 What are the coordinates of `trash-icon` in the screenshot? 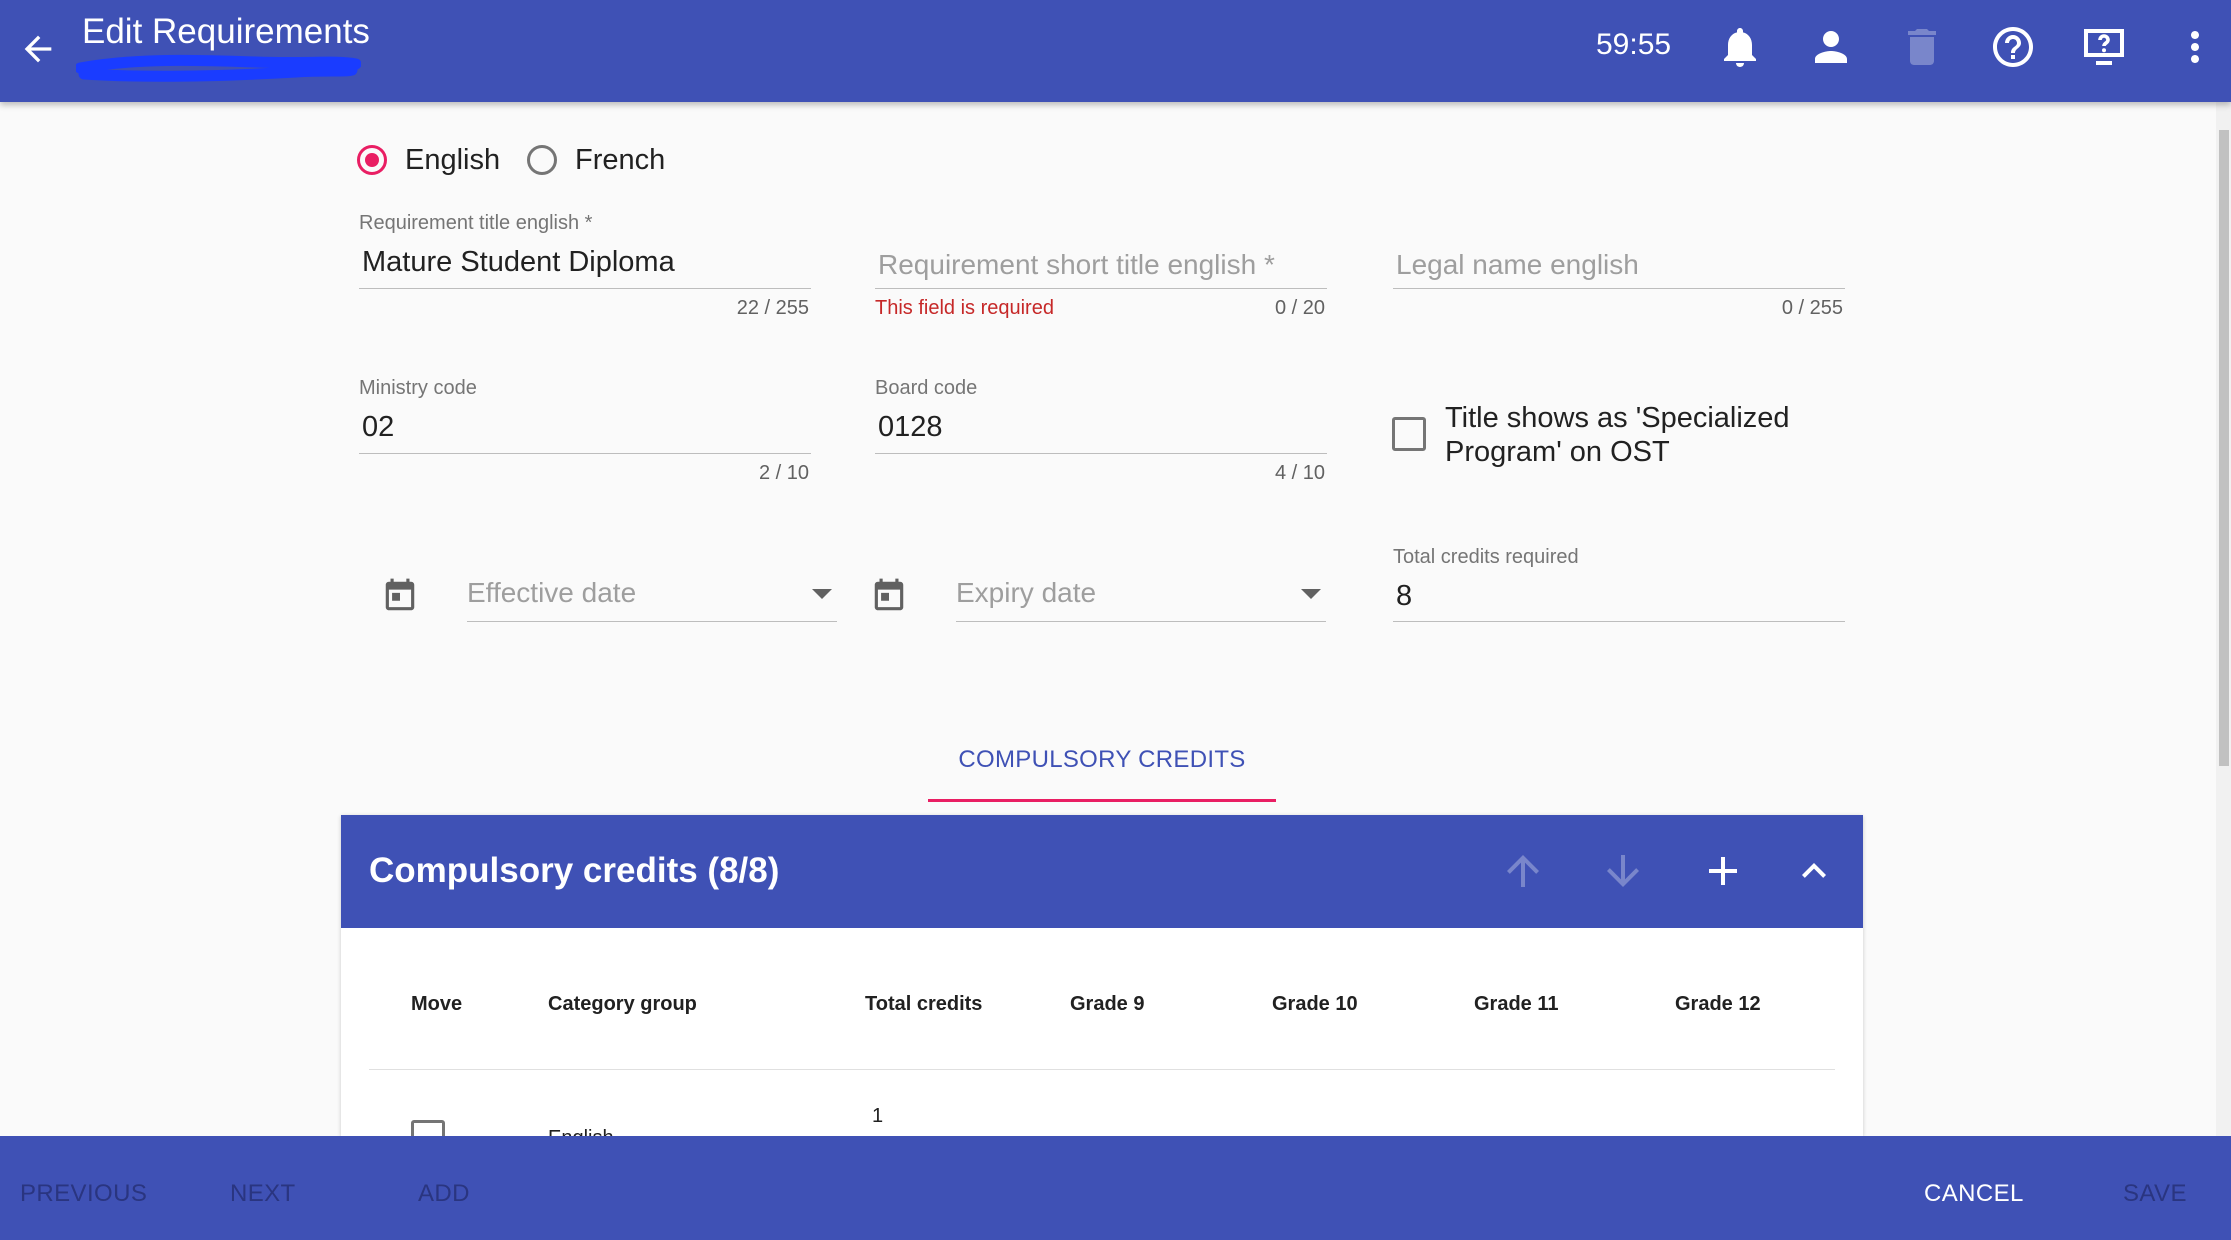 It's located at (1922, 47).